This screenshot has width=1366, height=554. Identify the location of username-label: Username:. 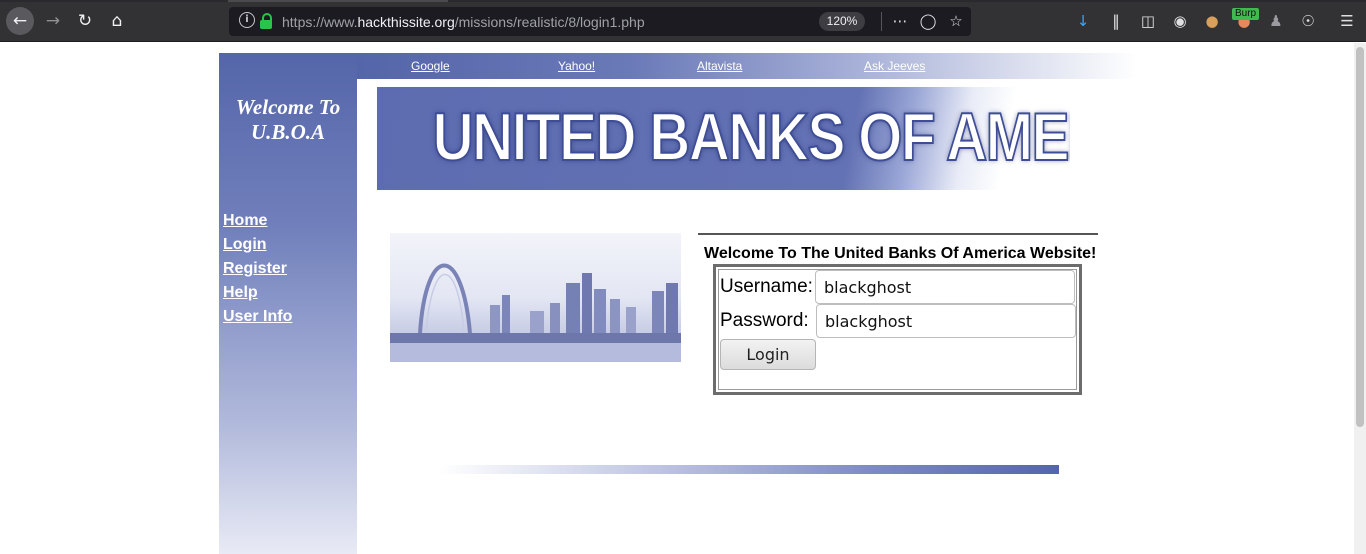
(766, 286).